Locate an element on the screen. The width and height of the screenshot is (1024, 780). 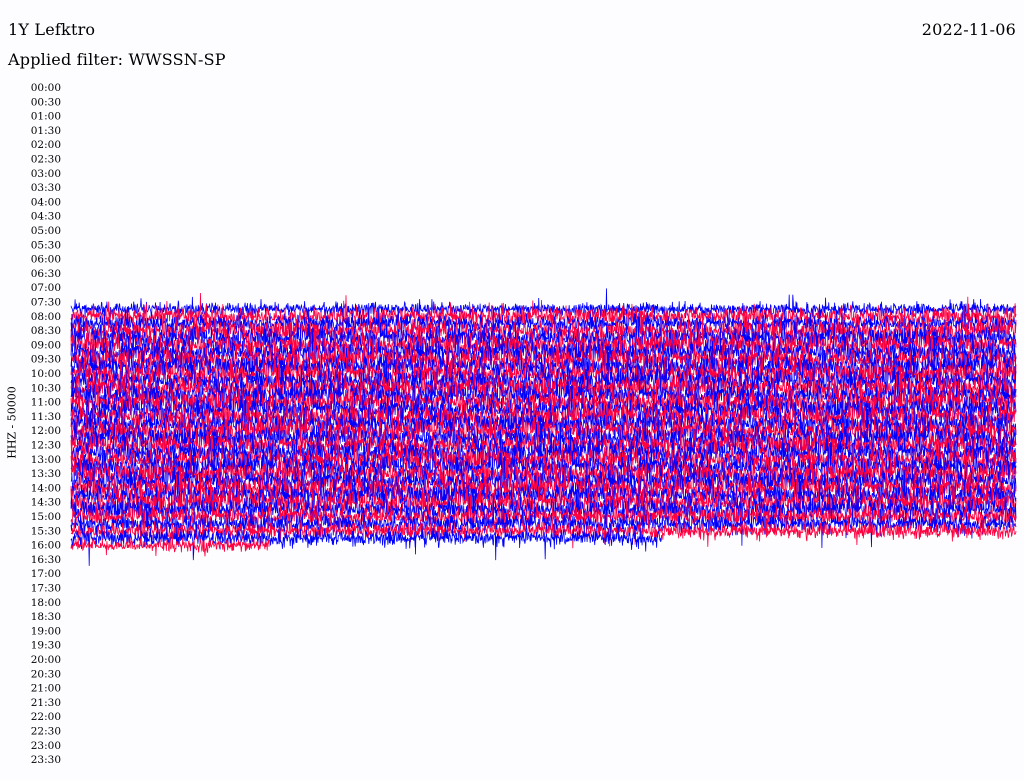
row-label: 12:00 is located at coordinates (46, 431).